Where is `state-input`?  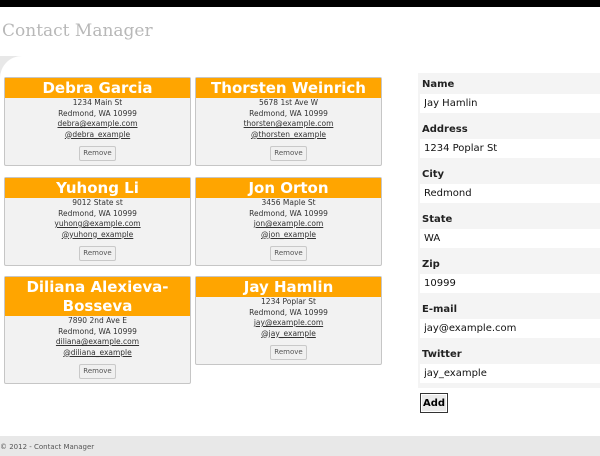
state-input is located at coordinates (510, 238).